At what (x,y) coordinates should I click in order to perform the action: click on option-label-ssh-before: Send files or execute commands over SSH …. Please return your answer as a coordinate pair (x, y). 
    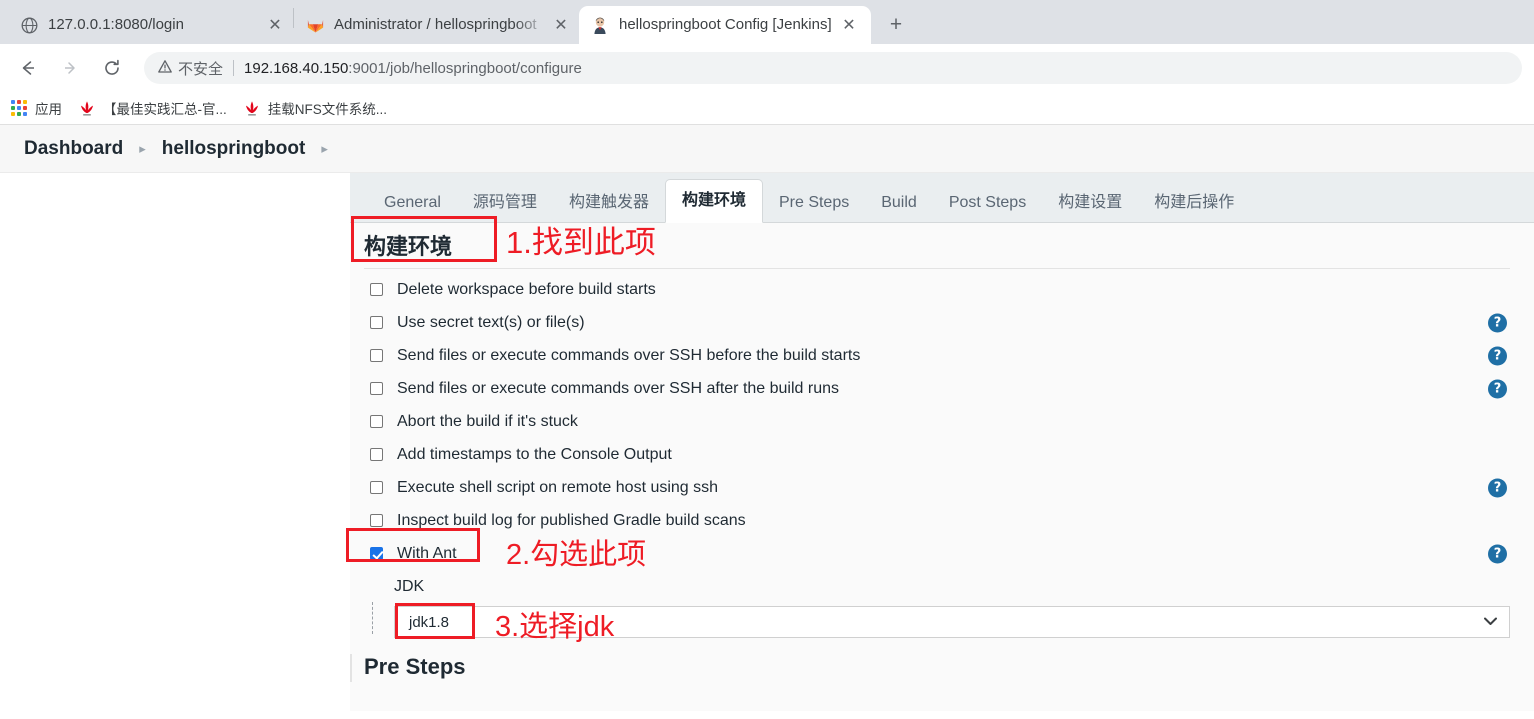
    Looking at the image, I should click on (629, 355).